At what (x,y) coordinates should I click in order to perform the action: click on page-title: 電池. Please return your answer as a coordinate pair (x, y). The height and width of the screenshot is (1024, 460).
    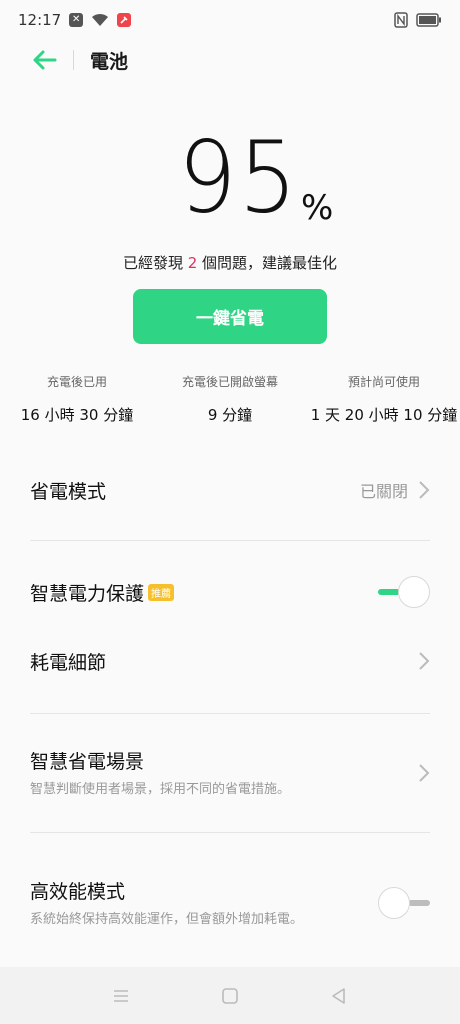
    Looking at the image, I should click on (109, 62).